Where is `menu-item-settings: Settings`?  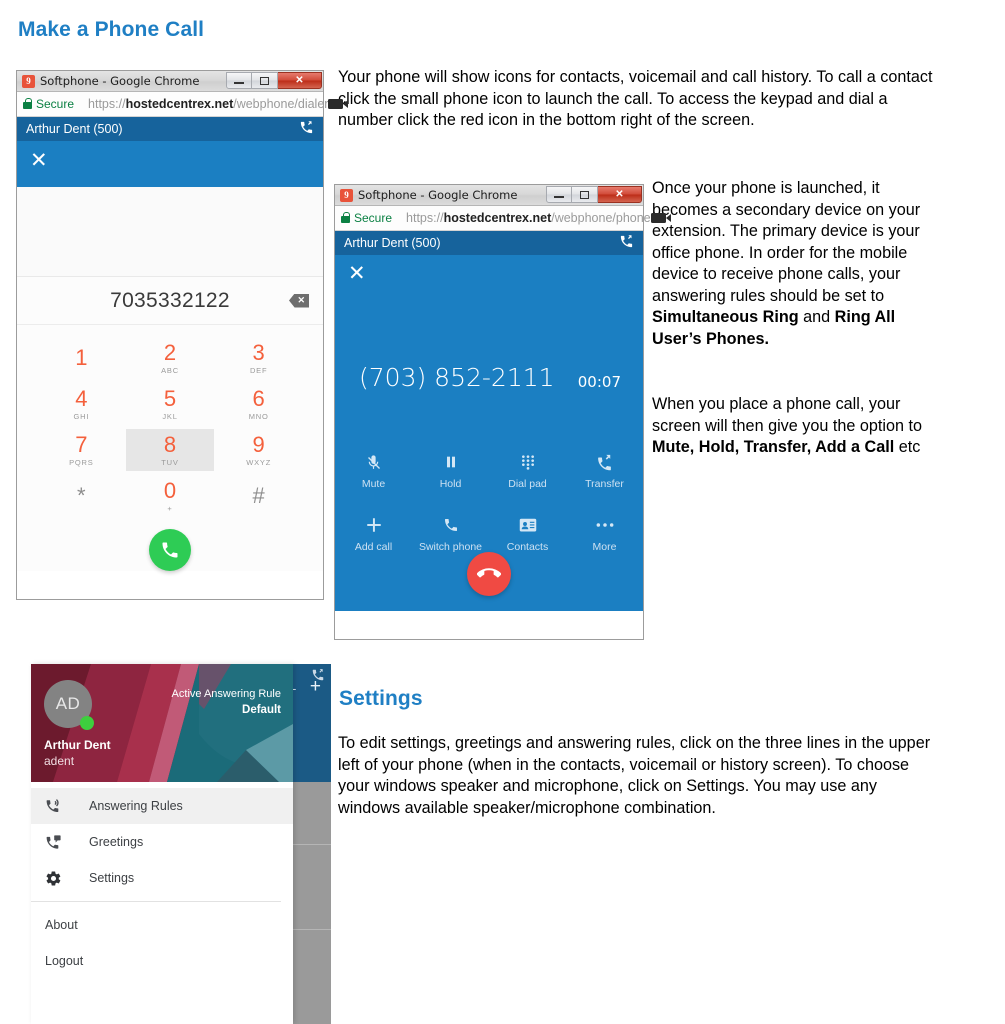 menu-item-settings: Settings is located at coordinates (162, 878).